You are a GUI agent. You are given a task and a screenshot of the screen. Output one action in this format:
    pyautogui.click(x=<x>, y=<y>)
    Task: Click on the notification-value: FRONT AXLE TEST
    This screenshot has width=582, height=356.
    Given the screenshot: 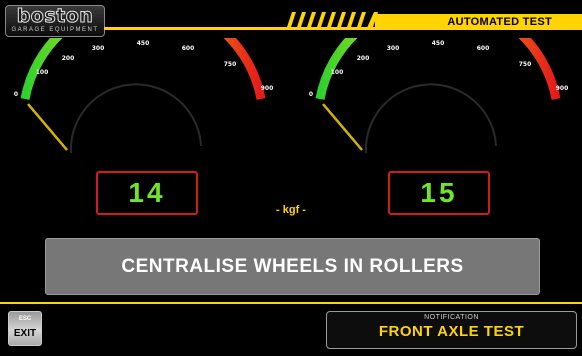 What is the action you would take?
    pyautogui.click(x=451, y=331)
    